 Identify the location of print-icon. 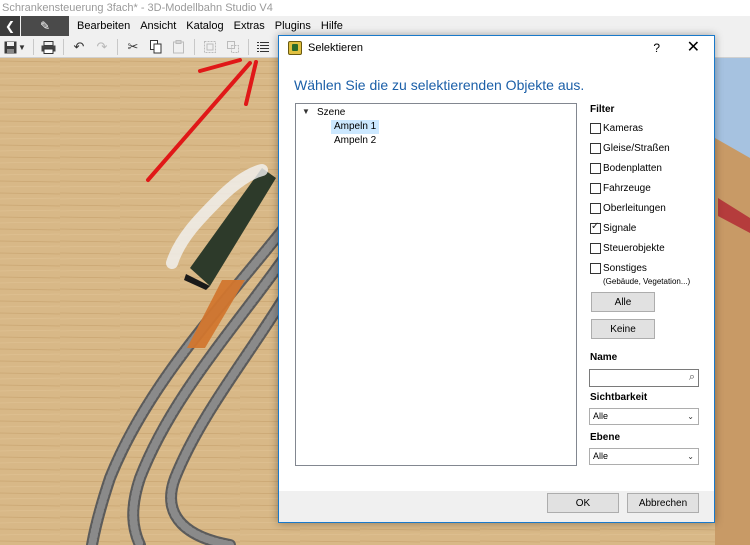
(48, 47).